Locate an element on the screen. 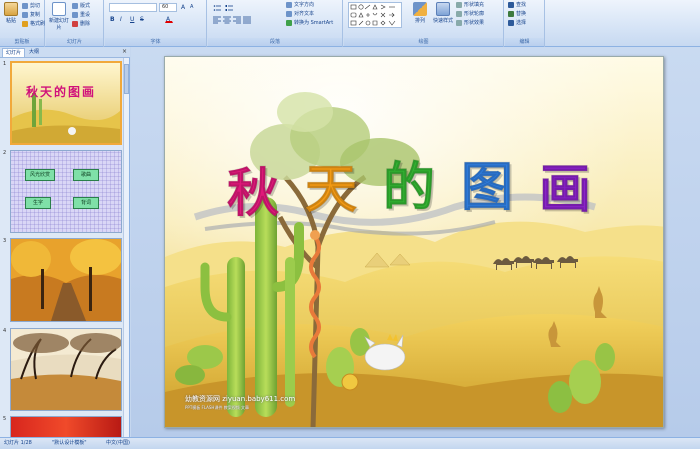 This screenshot has width=700, height=449. tab-slides: 幻灯片 is located at coordinates (14, 52).